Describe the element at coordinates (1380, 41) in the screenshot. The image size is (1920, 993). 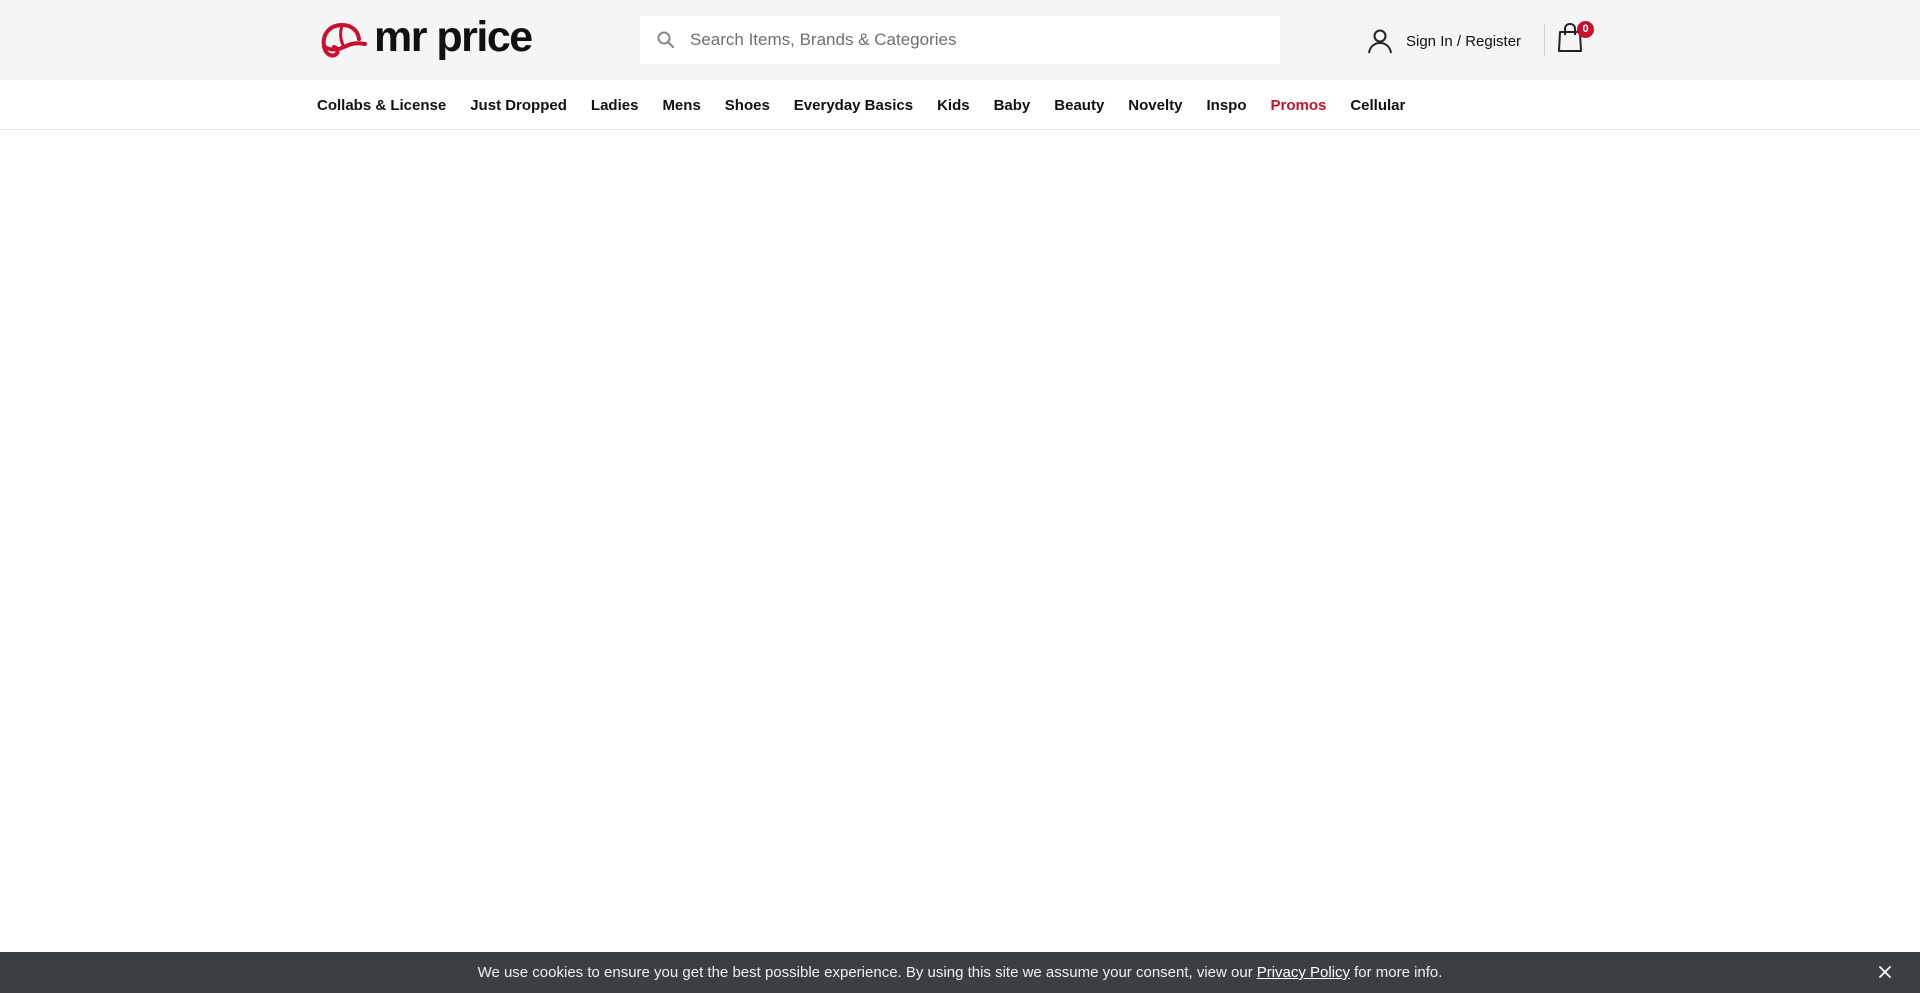
I see `user-icon` at that location.